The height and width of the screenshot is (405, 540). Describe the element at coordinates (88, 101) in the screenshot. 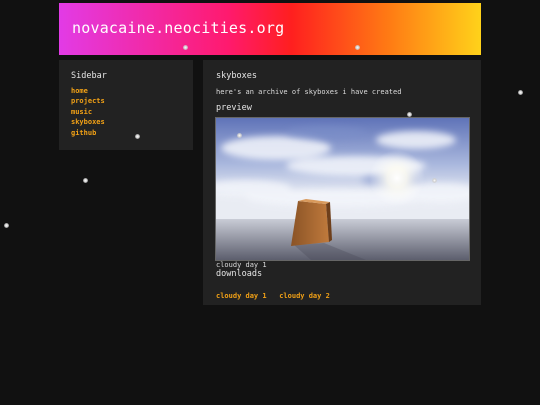

I see `sidebar-link-projects: projects` at that location.